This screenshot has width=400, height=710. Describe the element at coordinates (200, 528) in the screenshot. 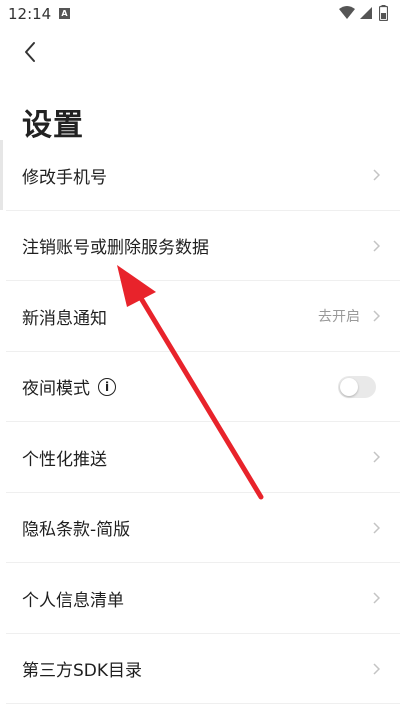

I see `settings-item-privacy-brief: 隐私条款-简版` at that location.